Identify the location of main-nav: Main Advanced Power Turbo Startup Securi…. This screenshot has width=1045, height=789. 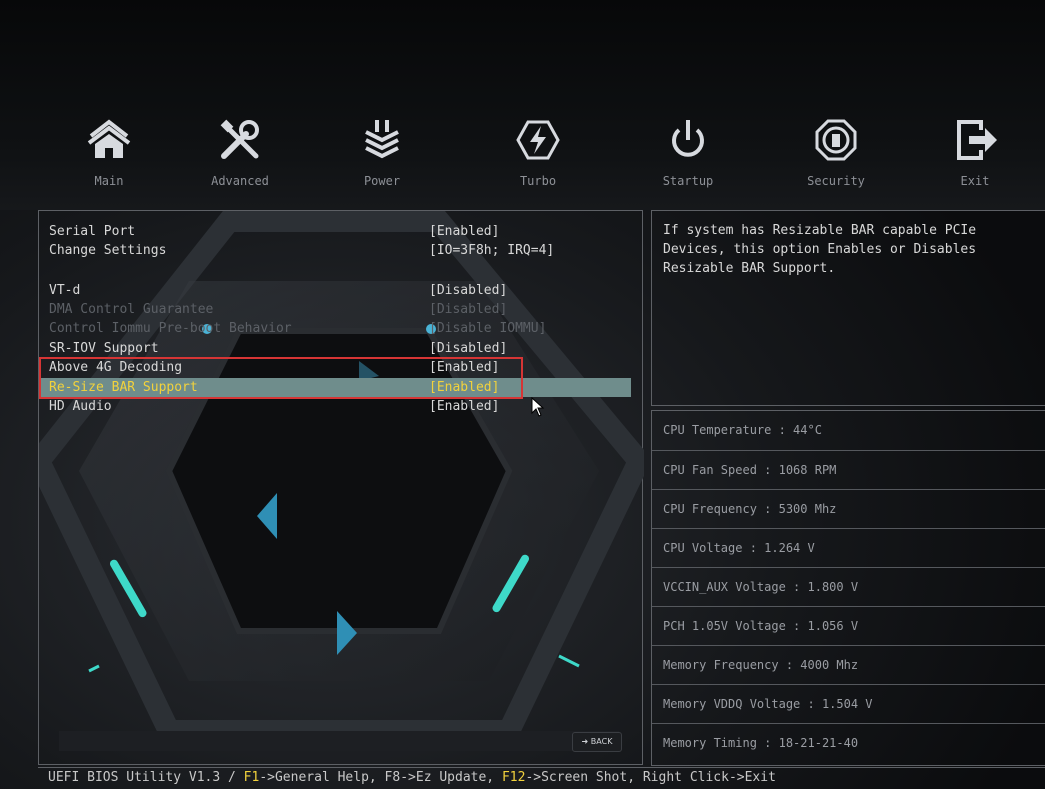
(522, 154).